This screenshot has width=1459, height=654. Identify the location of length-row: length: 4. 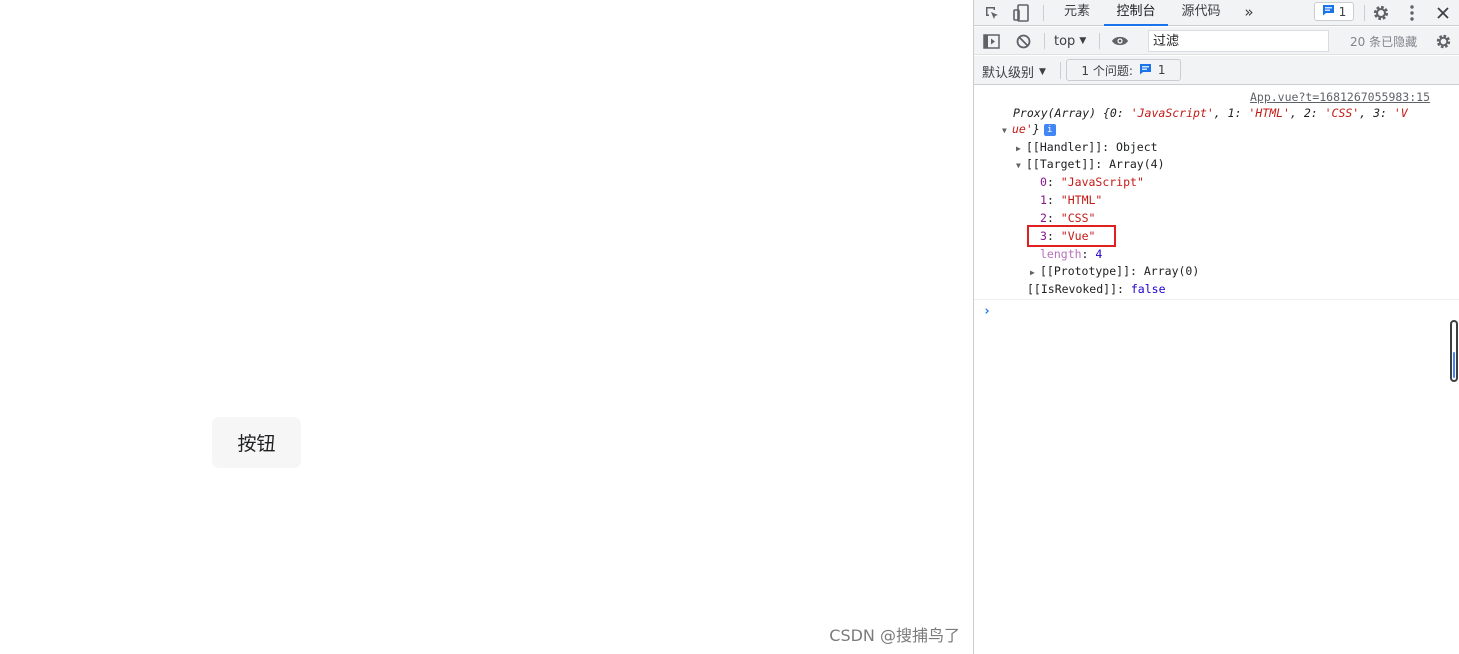
(1071, 254).